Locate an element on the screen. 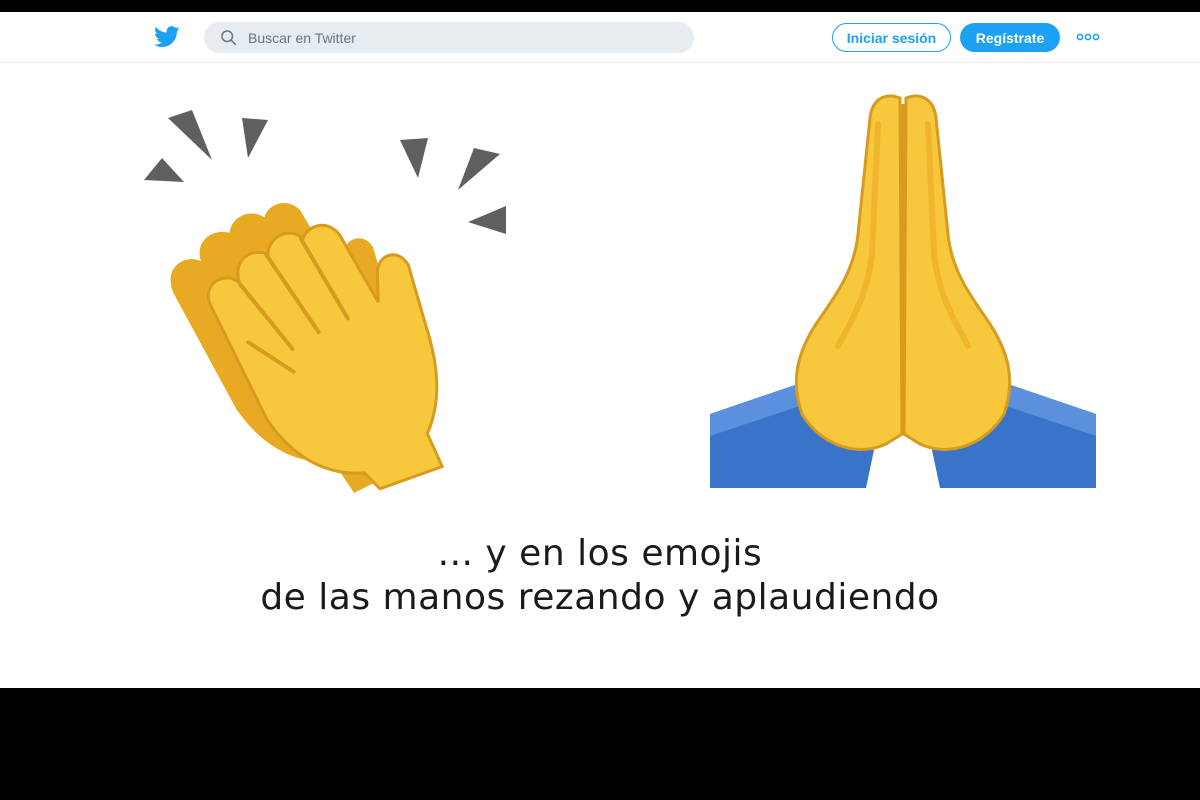 Image resolution: width=1200 pixels, height=800 pixels. motion-lines is located at coordinates (325, 172).